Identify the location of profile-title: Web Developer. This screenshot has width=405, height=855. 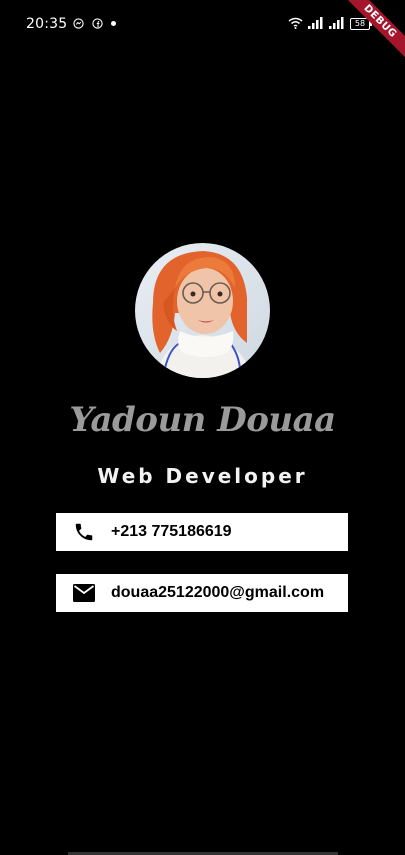
(202, 476).